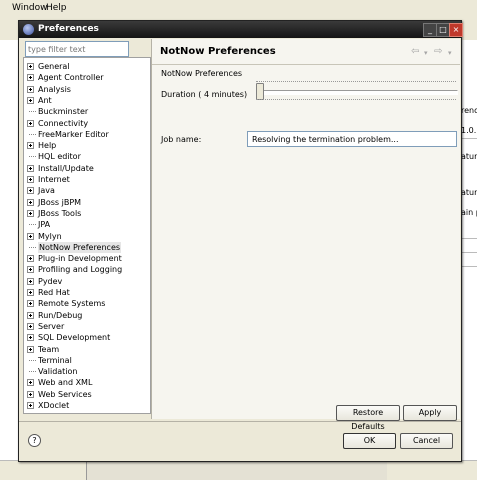 This screenshot has width=477, height=480. I want to click on tree-item-remote-systems: Remote Systems, so click(87, 303).